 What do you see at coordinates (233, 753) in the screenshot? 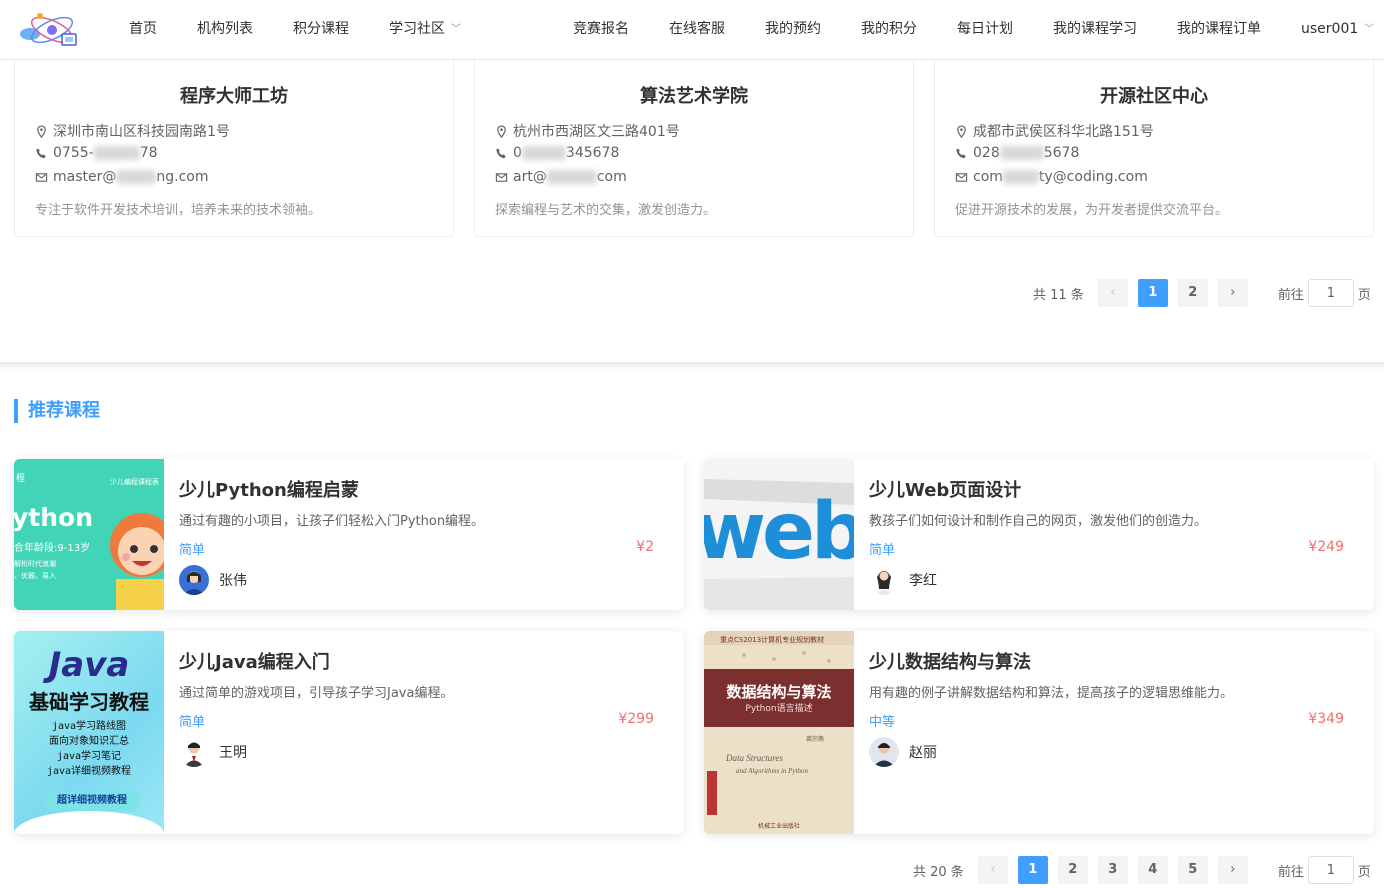
I see `teacher-name: 王明` at bounding box center [233, 753].